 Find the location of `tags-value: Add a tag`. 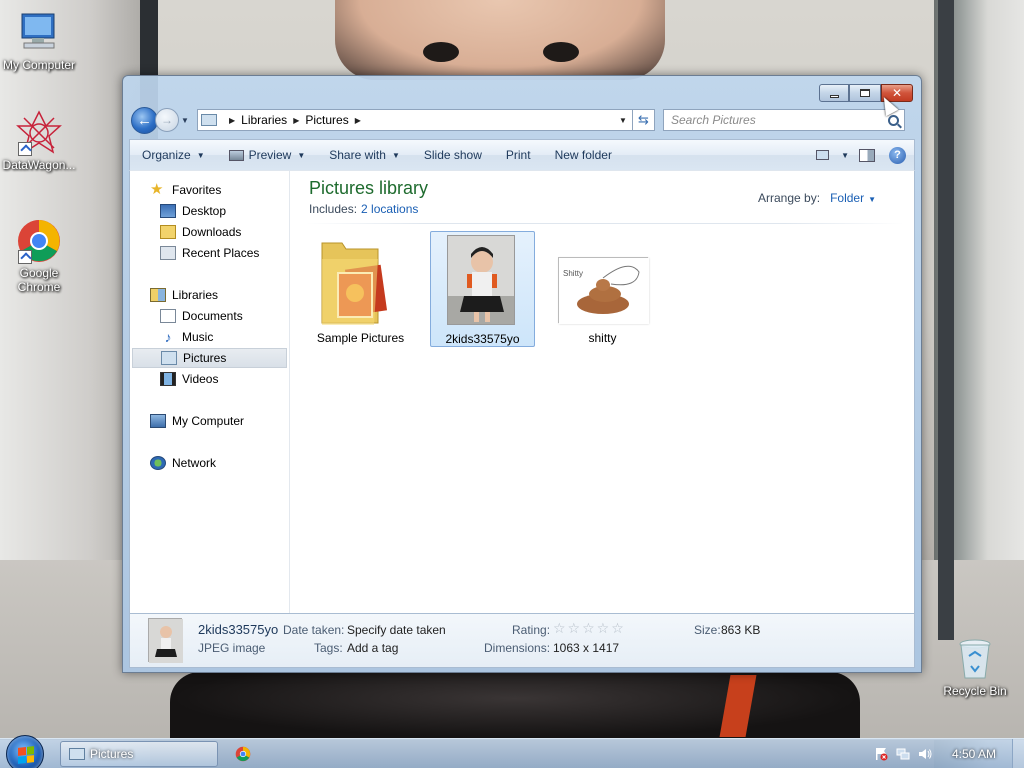

tags-value: Add a tag is located at coordinates (372, 648).